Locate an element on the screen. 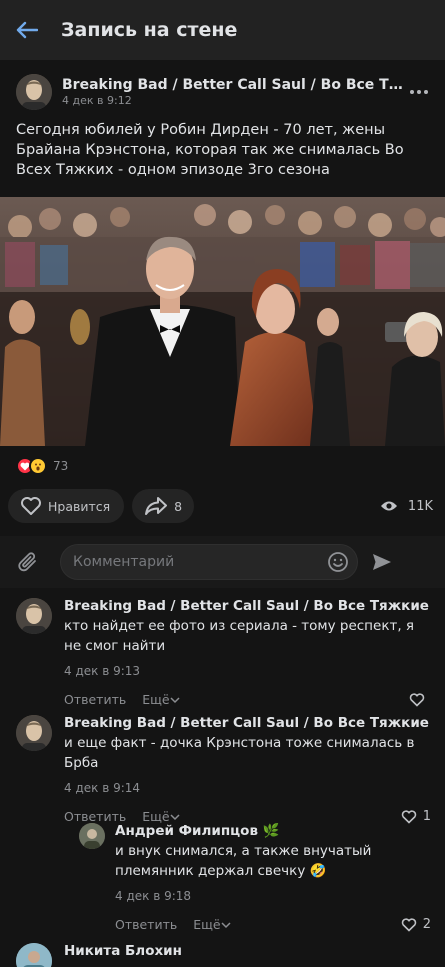 Image resolution: width=445 pixels, height=967 pixels. views-counter: 11K is located at coordinates (406, 506).